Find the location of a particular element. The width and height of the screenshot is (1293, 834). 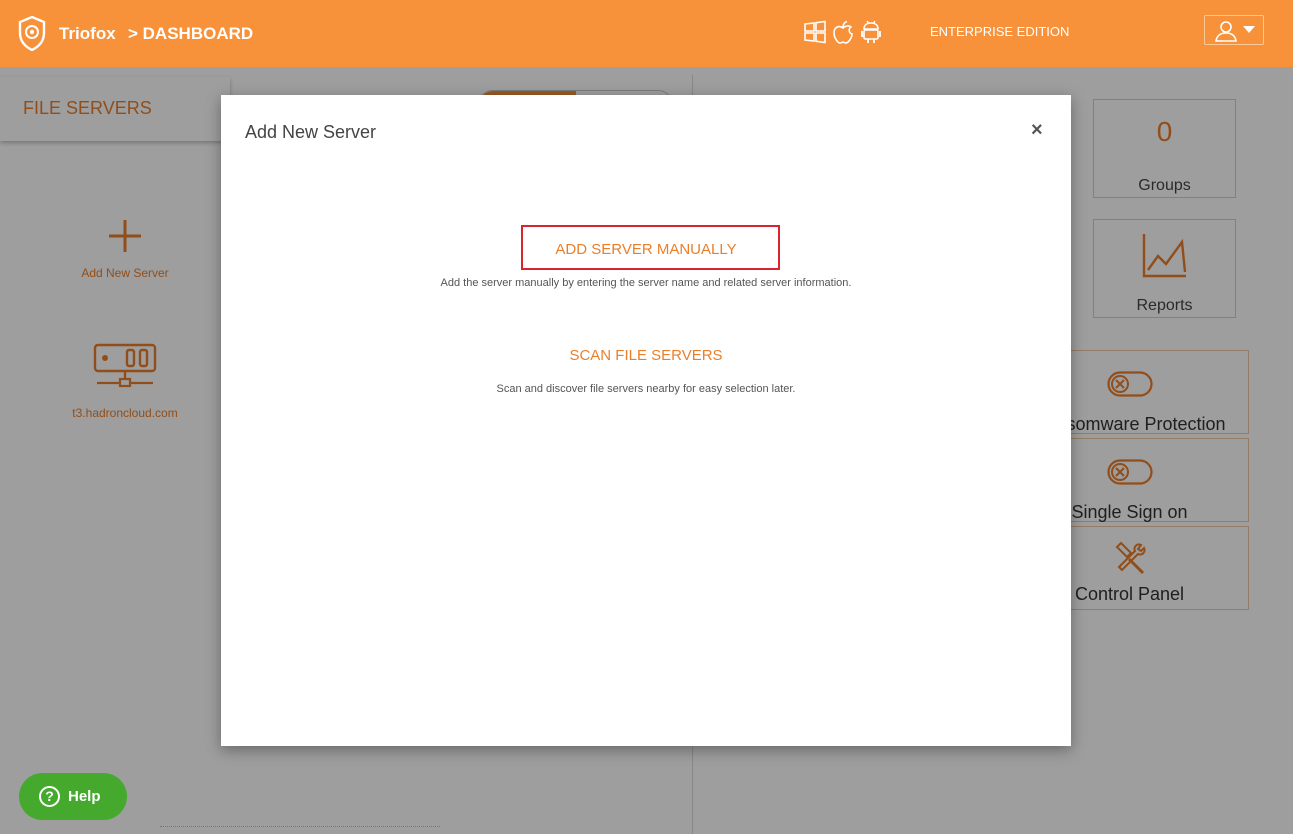

user-menu-button is located at coordinates (1234, 30).